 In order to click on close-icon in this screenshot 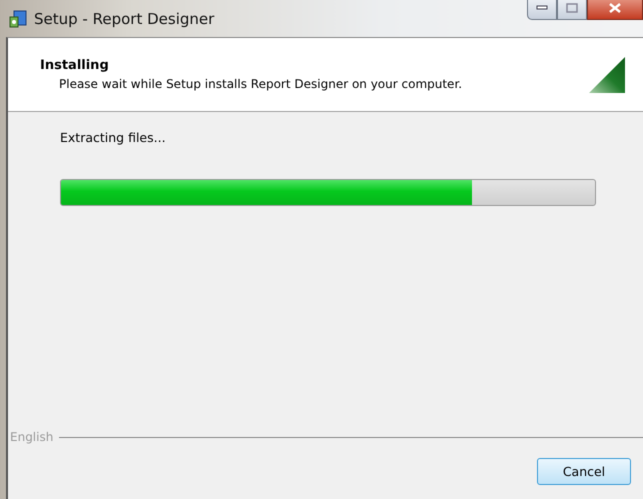, I will do `click(615, 8)`.